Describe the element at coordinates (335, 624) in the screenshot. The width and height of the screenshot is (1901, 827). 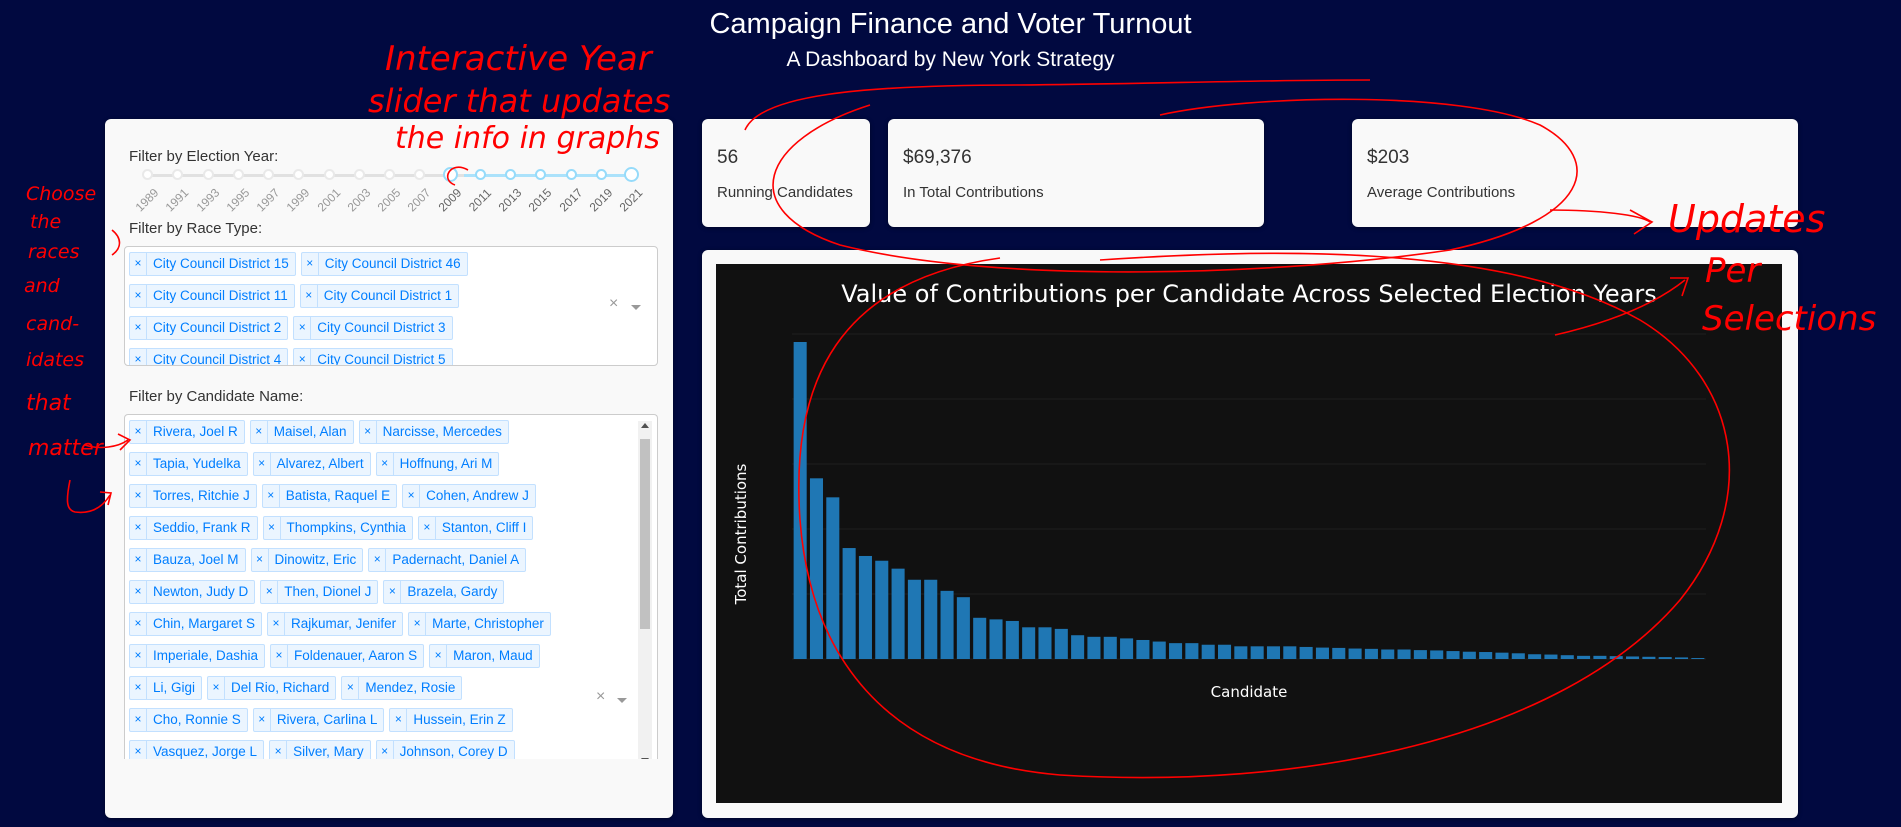
I see `candidate-chip: × Rajkumar, Jenifer` at that location.